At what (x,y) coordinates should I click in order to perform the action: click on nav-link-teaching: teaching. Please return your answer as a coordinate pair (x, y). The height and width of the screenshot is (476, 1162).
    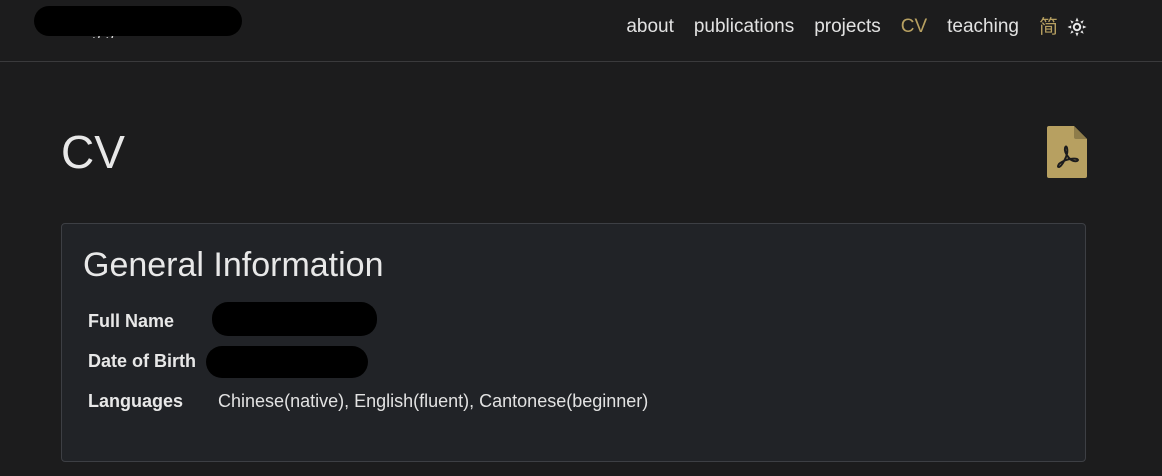
    Looking at the image, I should click on (983, 27).